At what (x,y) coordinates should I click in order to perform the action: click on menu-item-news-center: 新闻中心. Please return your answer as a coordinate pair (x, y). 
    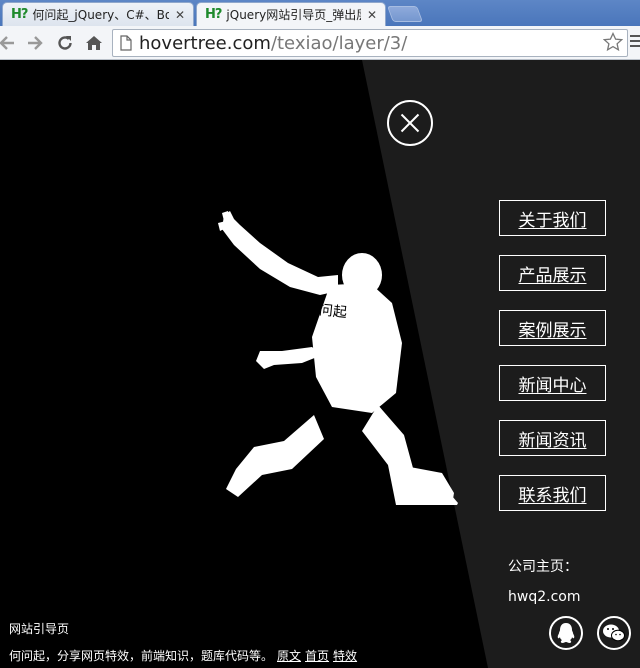
    Looking at the image, I should click on (552, 383).